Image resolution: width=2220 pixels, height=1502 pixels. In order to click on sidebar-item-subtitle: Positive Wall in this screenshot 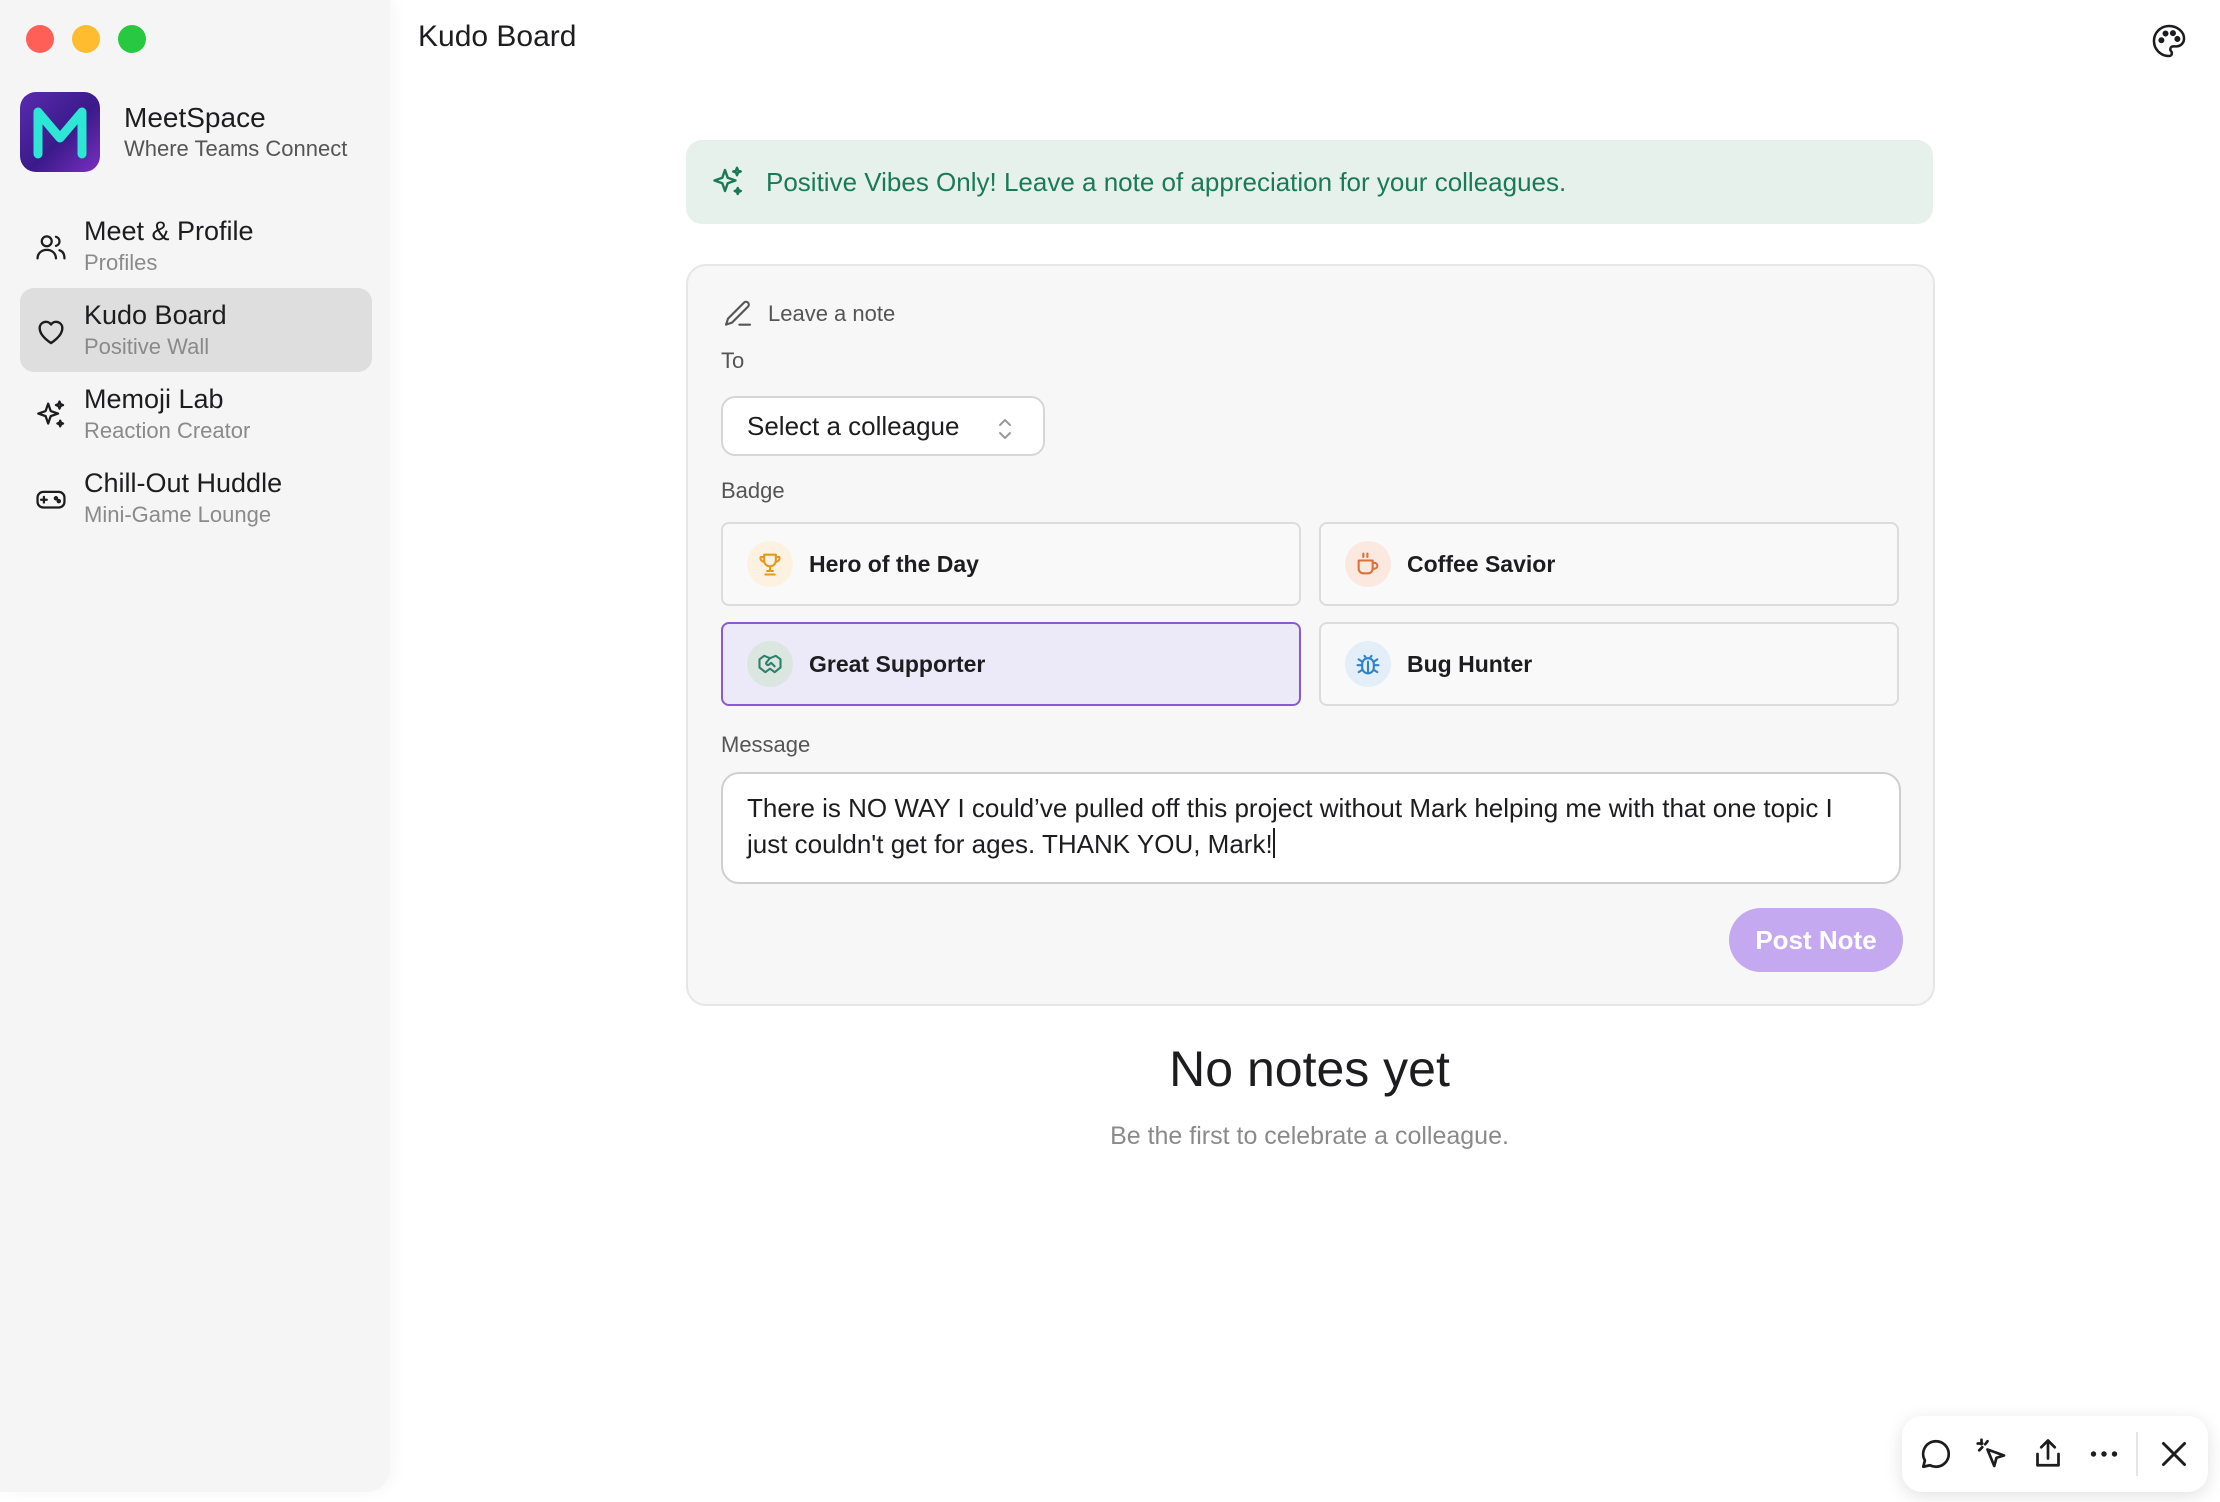, I will do `click(147, 346)`.